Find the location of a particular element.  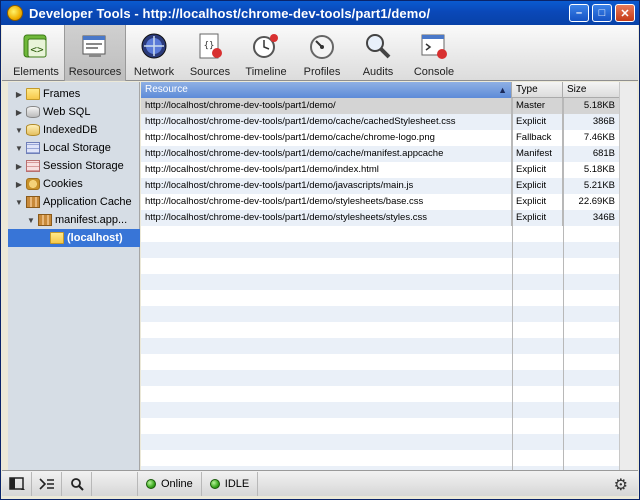

network-icon is located at coordinates (154, 46).